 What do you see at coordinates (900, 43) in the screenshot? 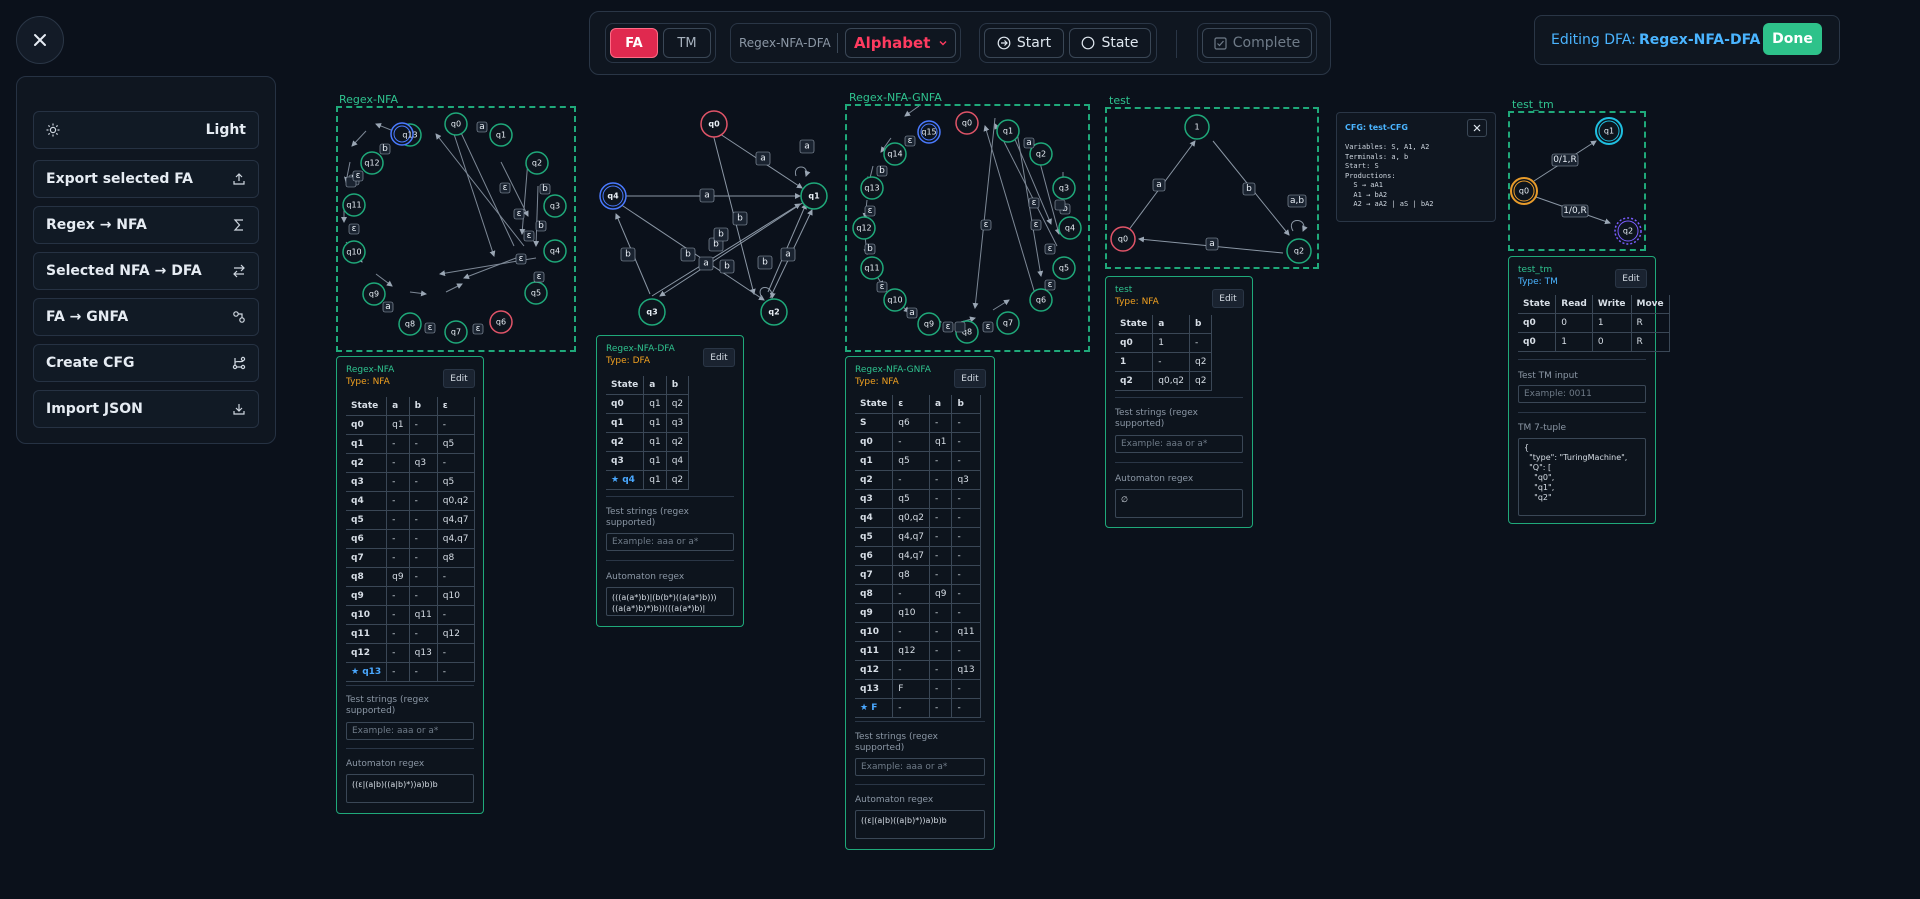
I see `alphabet-dropdown: Alphabet` at bounding box center [900, 43].